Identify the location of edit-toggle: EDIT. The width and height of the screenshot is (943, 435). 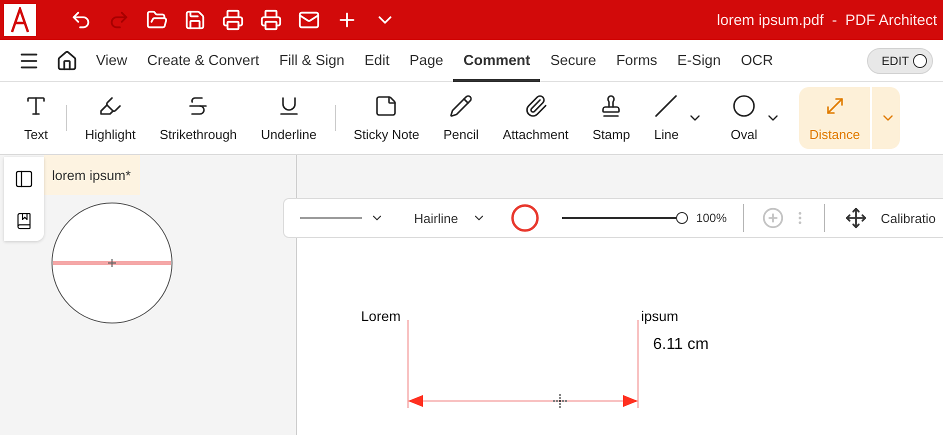
(899, 61).